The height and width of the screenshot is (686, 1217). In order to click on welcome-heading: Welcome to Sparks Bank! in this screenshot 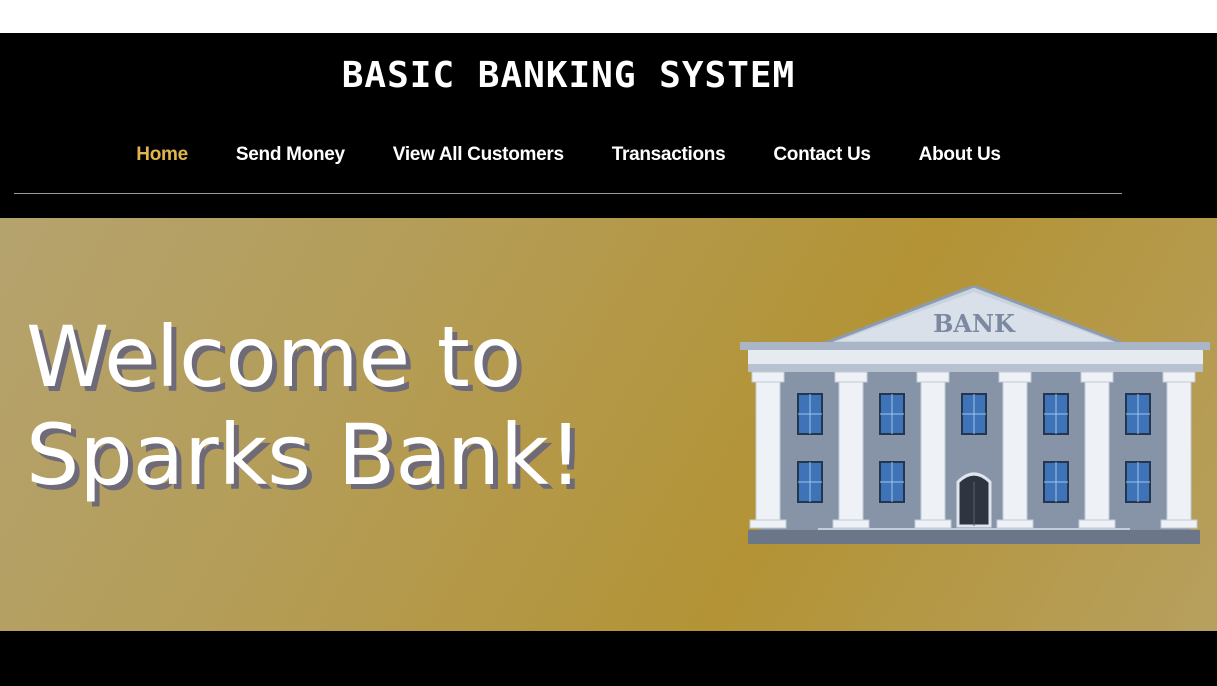, I will do `click(304, 406)`.